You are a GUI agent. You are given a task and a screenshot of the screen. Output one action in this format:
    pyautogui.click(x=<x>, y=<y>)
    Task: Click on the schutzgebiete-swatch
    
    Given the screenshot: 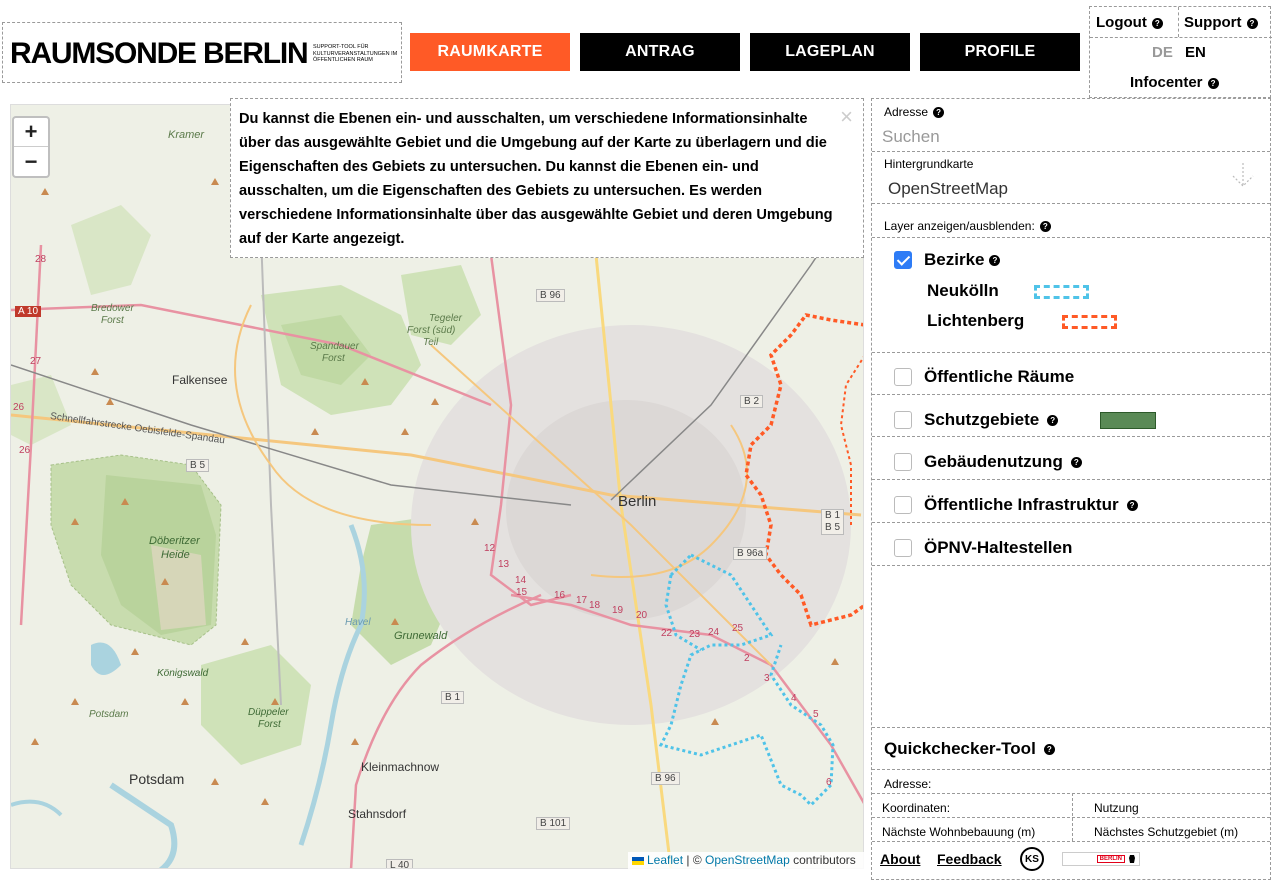 What is the action you would take?
    pyautogui.click(x=1128, y=420)
    